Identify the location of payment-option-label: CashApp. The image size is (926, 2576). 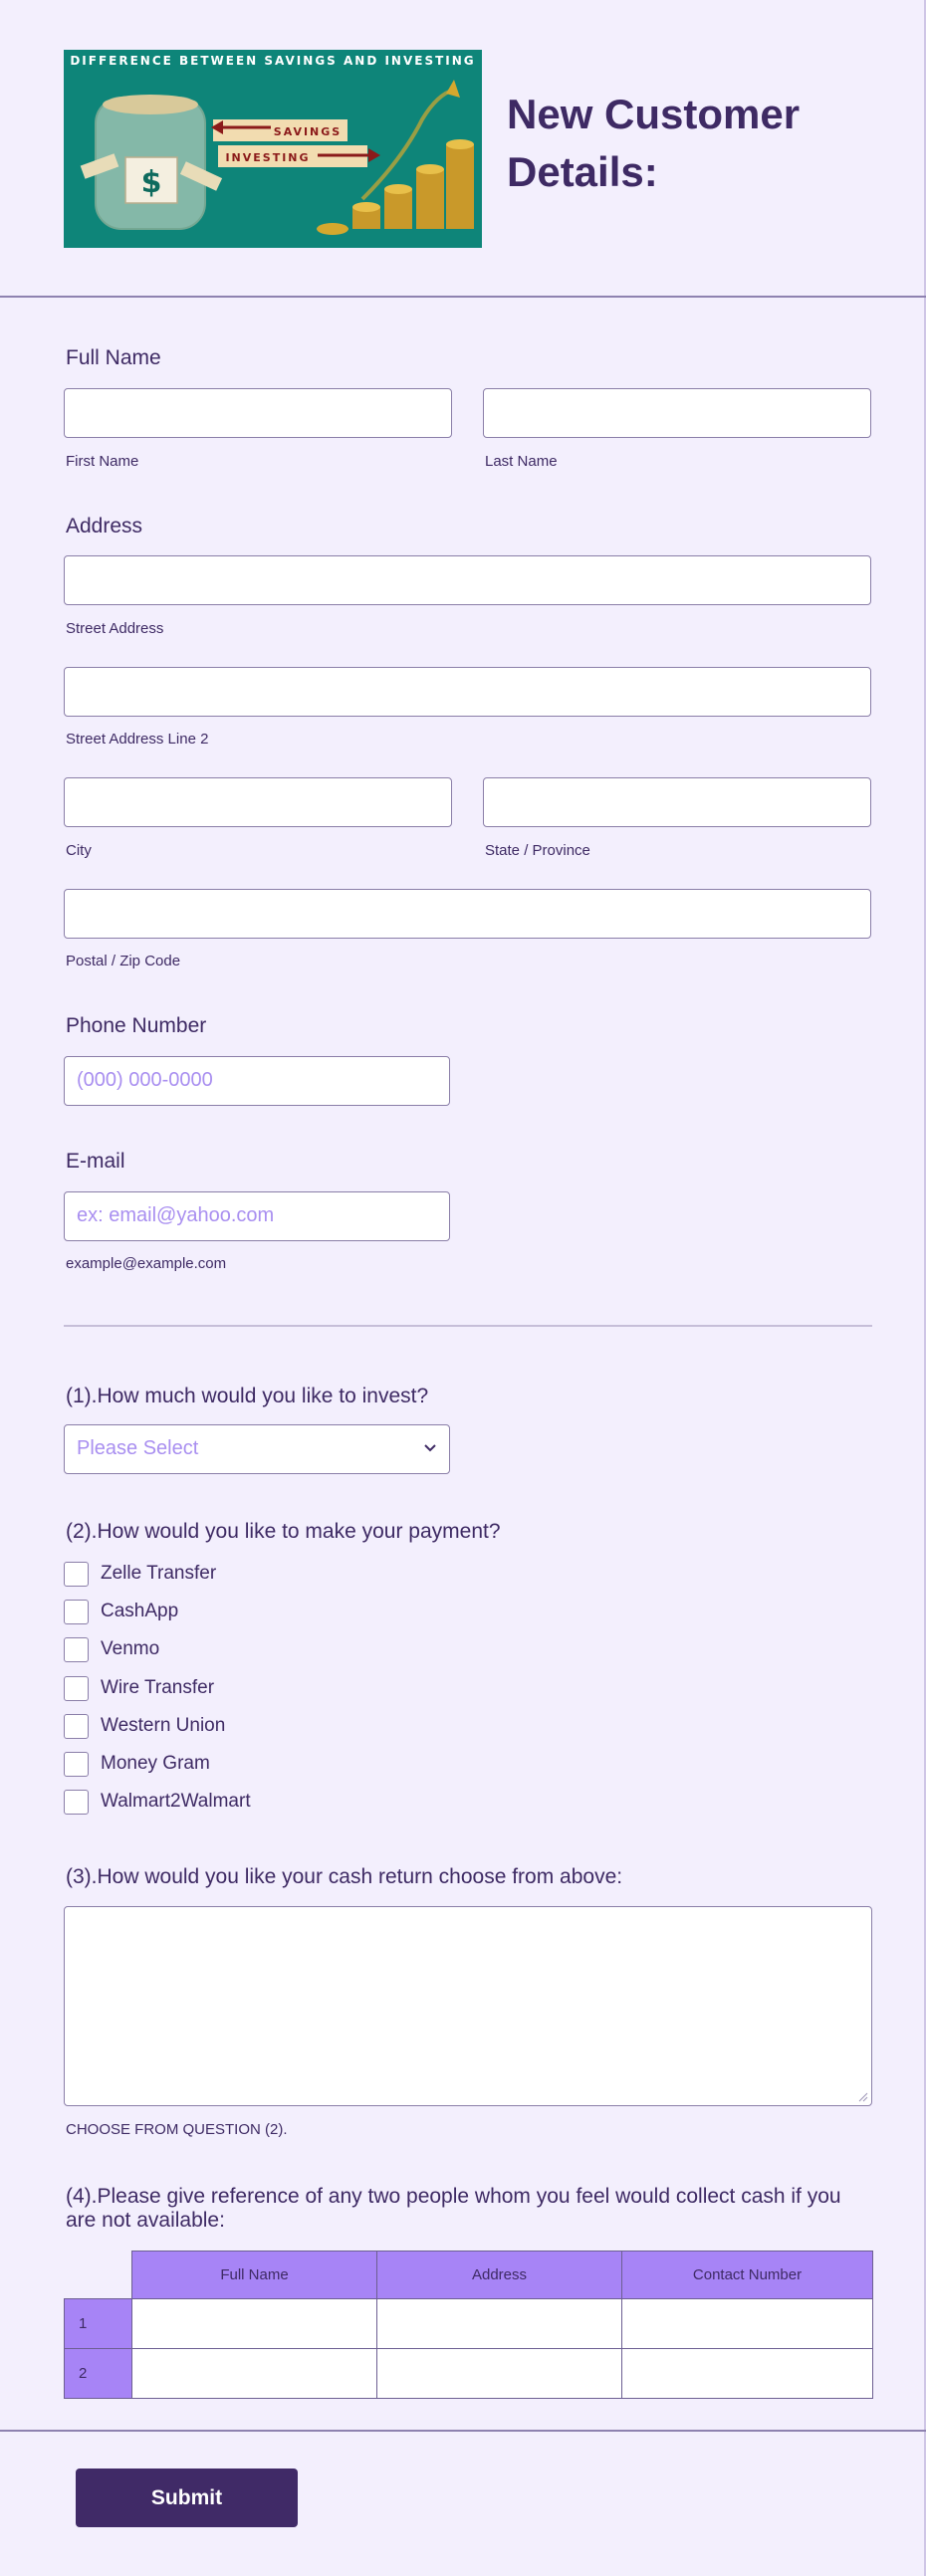
(140, 1611).